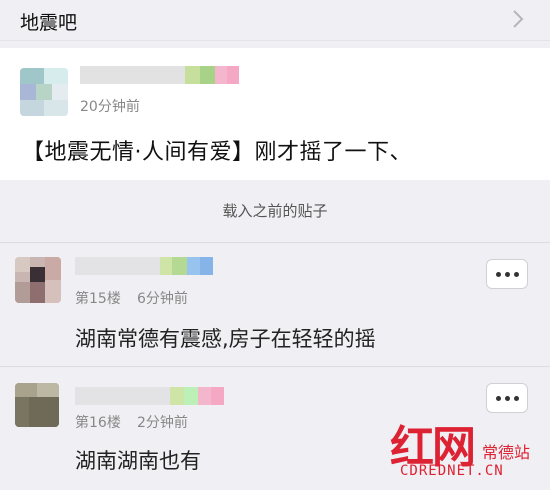  I want to click on reply-floor: 第15楼, so click(98, 299).